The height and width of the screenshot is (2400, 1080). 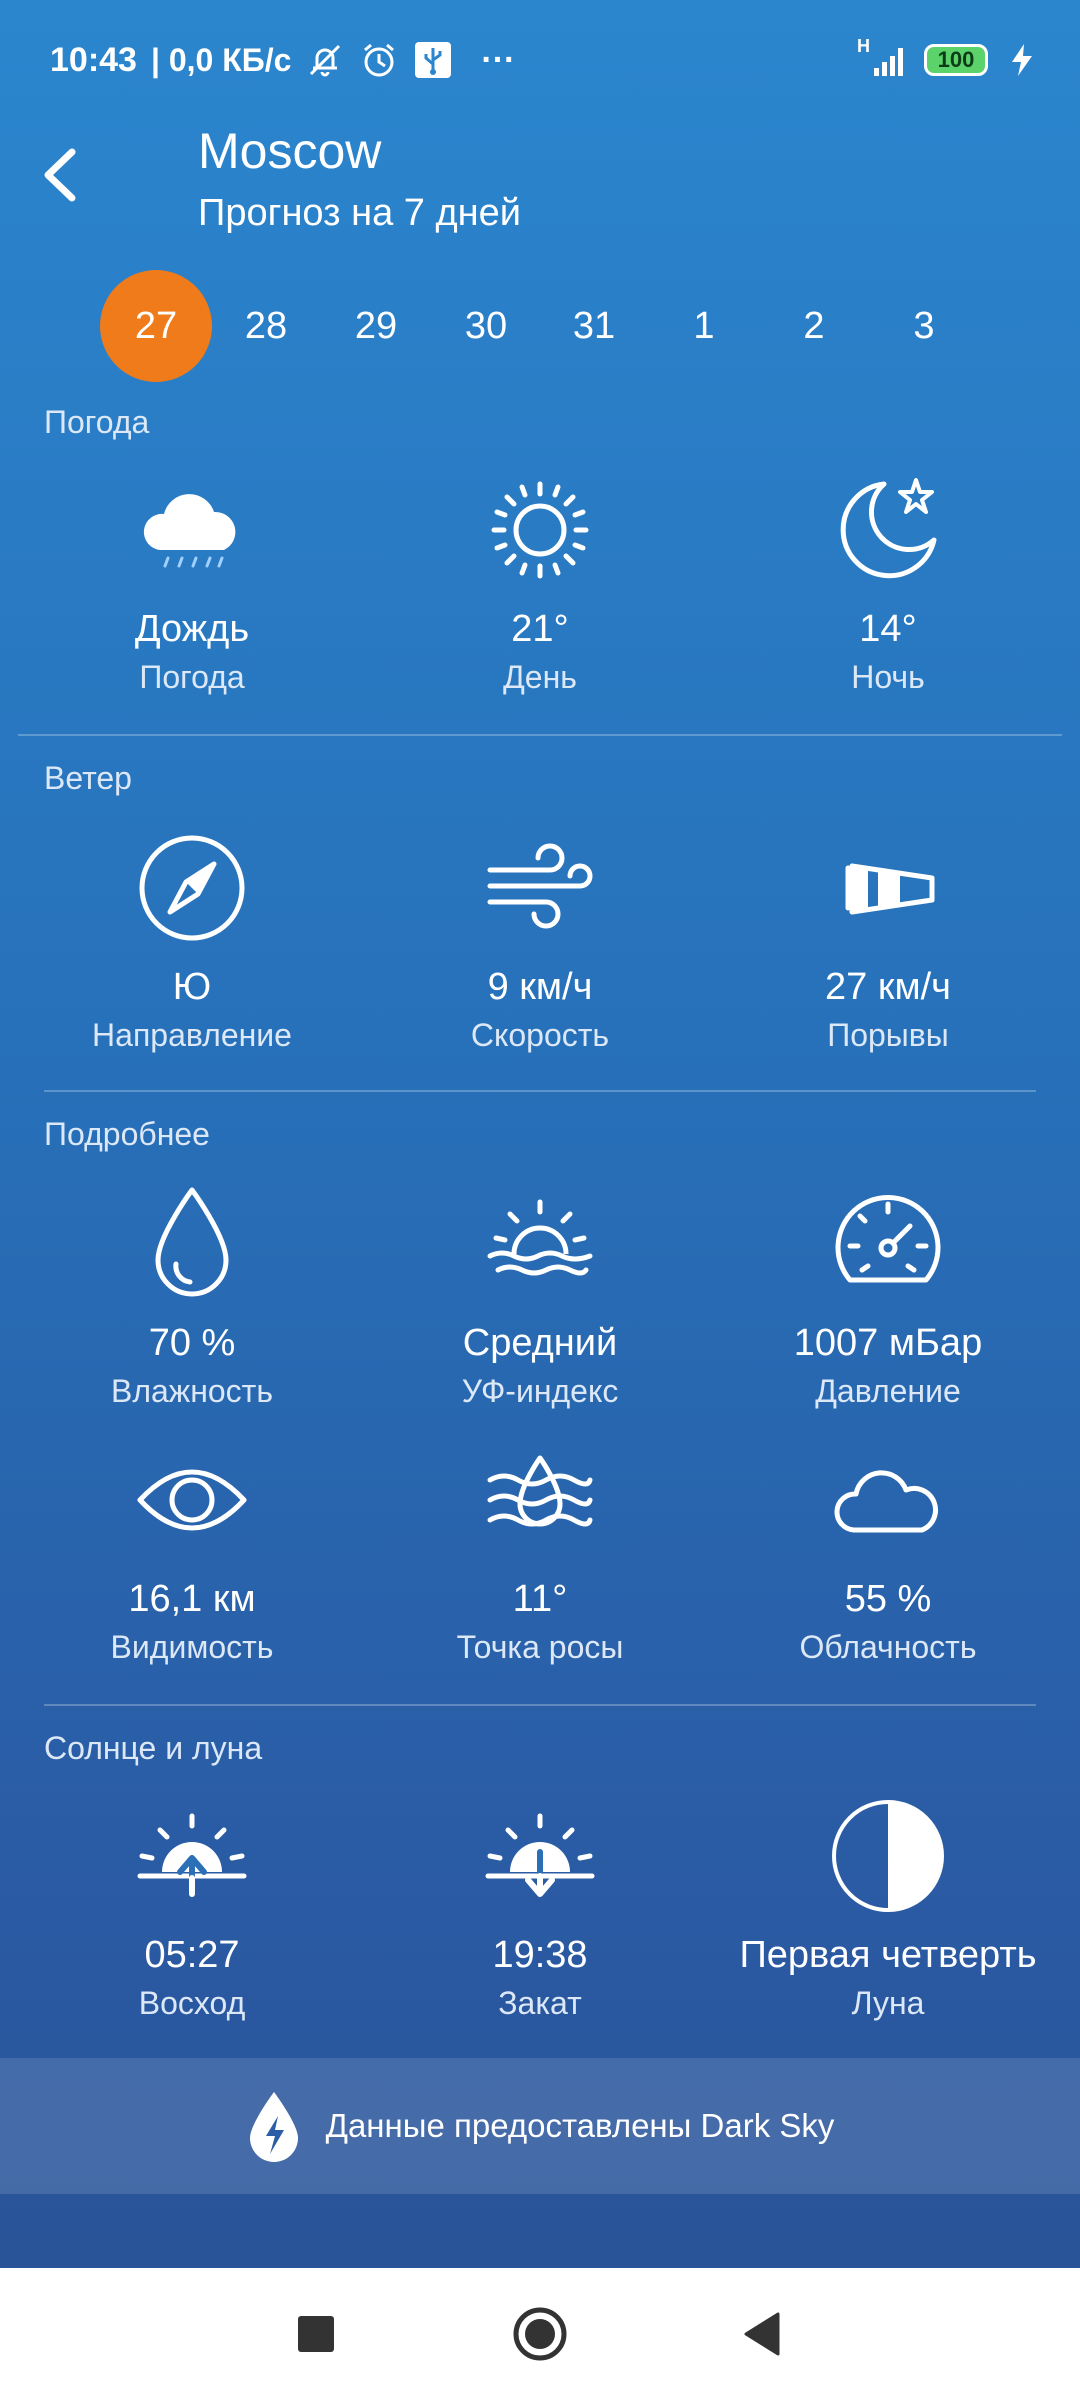 I want to click on section-title-sun-moon: Солнце и луна, so click(x=153, y=1748).